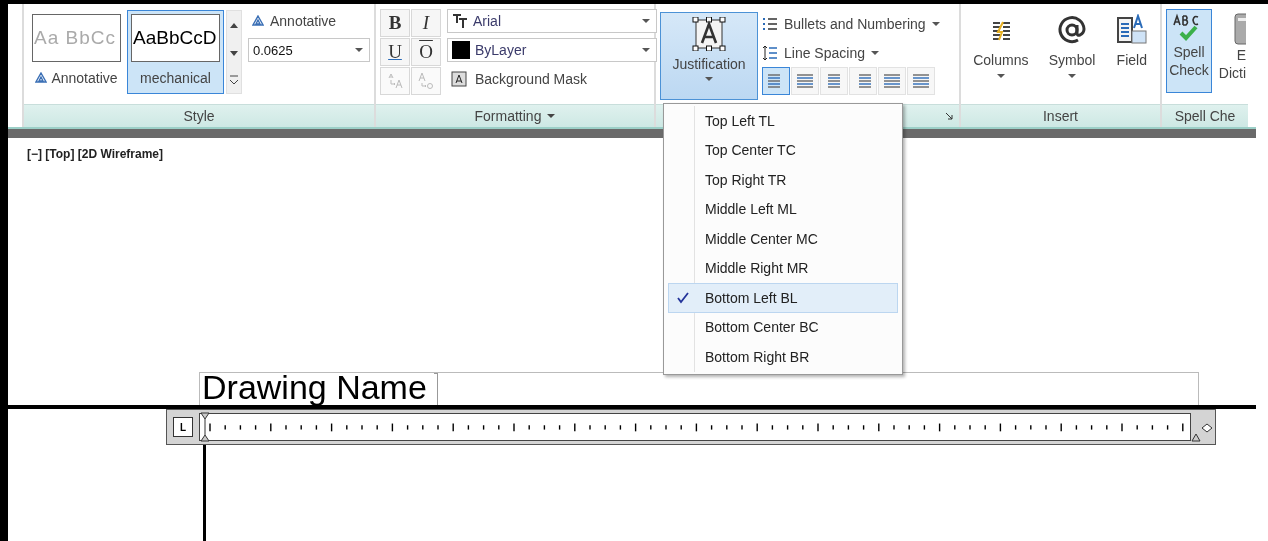 Image resolution: width=1268 pixels, height=541 pixels. Describe the element at coordinates (459, 79) in the screenshot. I see `mask-icon` at that location.